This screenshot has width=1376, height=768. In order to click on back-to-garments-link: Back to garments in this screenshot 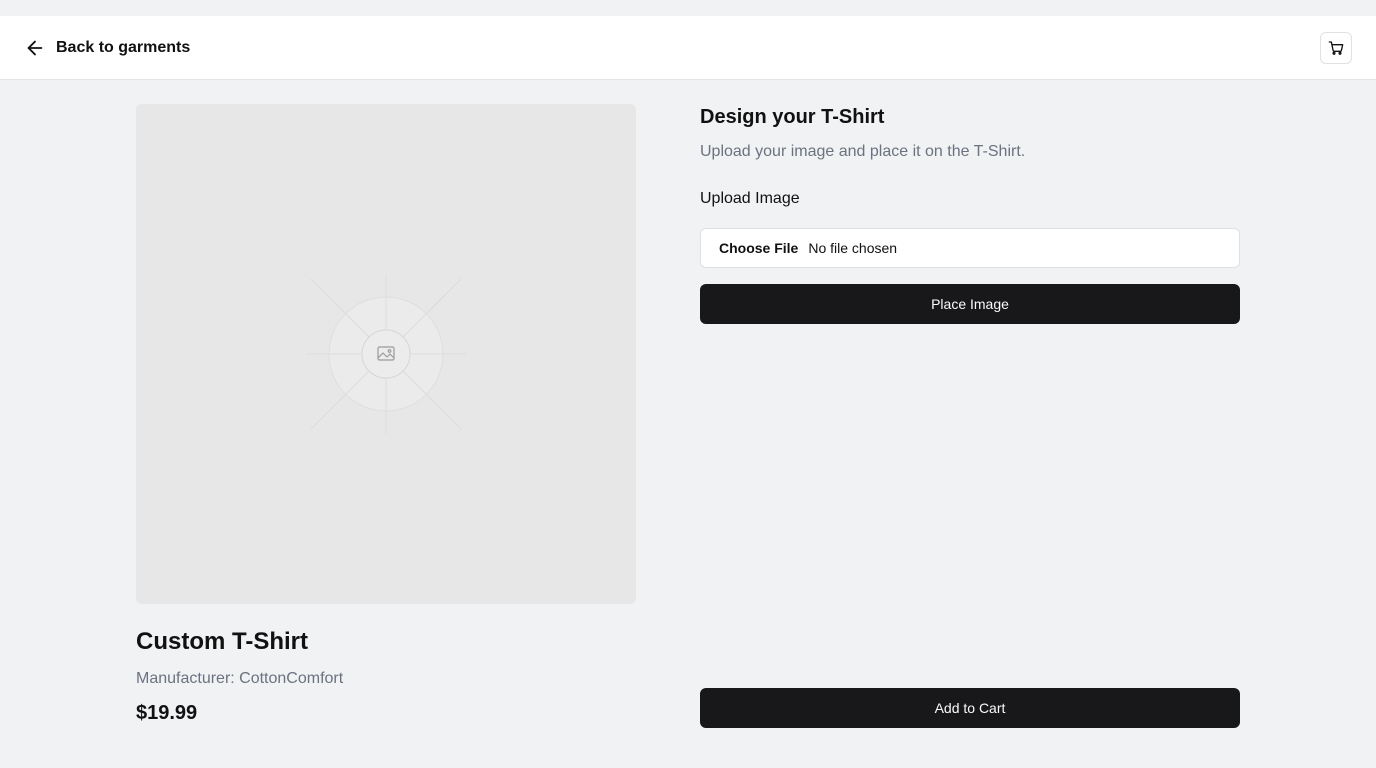, I will do `click(107, 48)`.